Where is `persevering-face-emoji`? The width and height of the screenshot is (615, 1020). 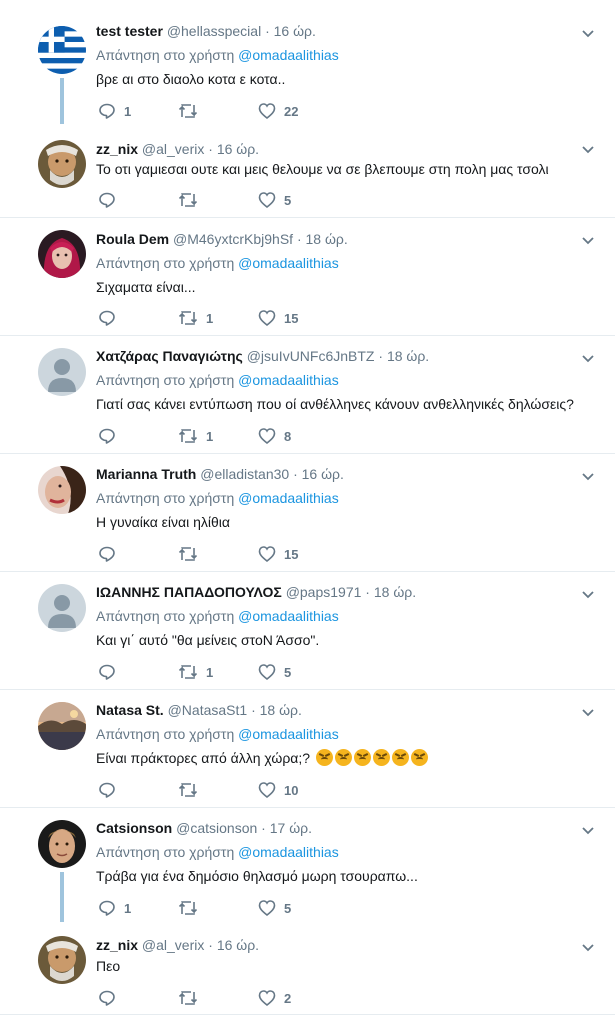 persevering-face-emoji is located at coordinates (324, 757).